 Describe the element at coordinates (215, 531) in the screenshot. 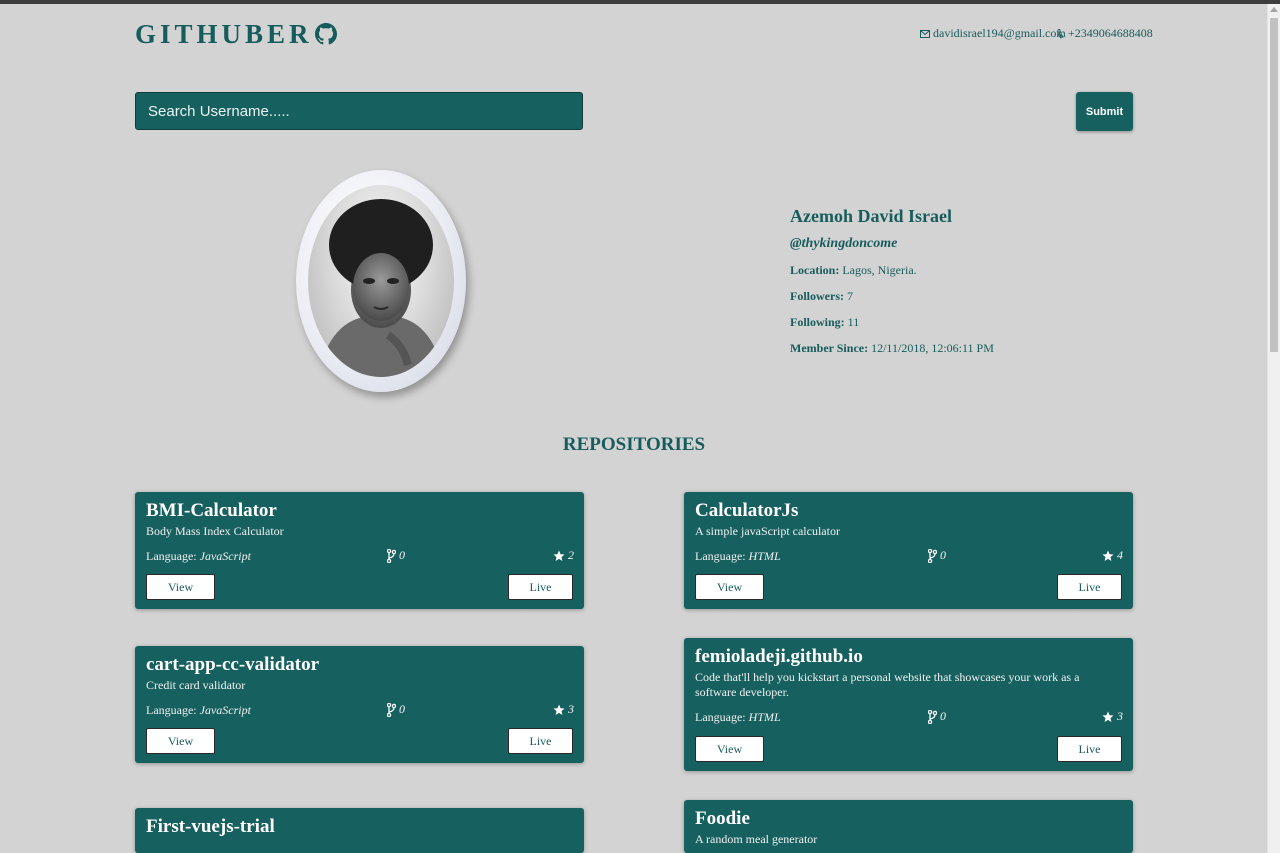

I see `repo-description: Body Mass Index Calculator` at that location.